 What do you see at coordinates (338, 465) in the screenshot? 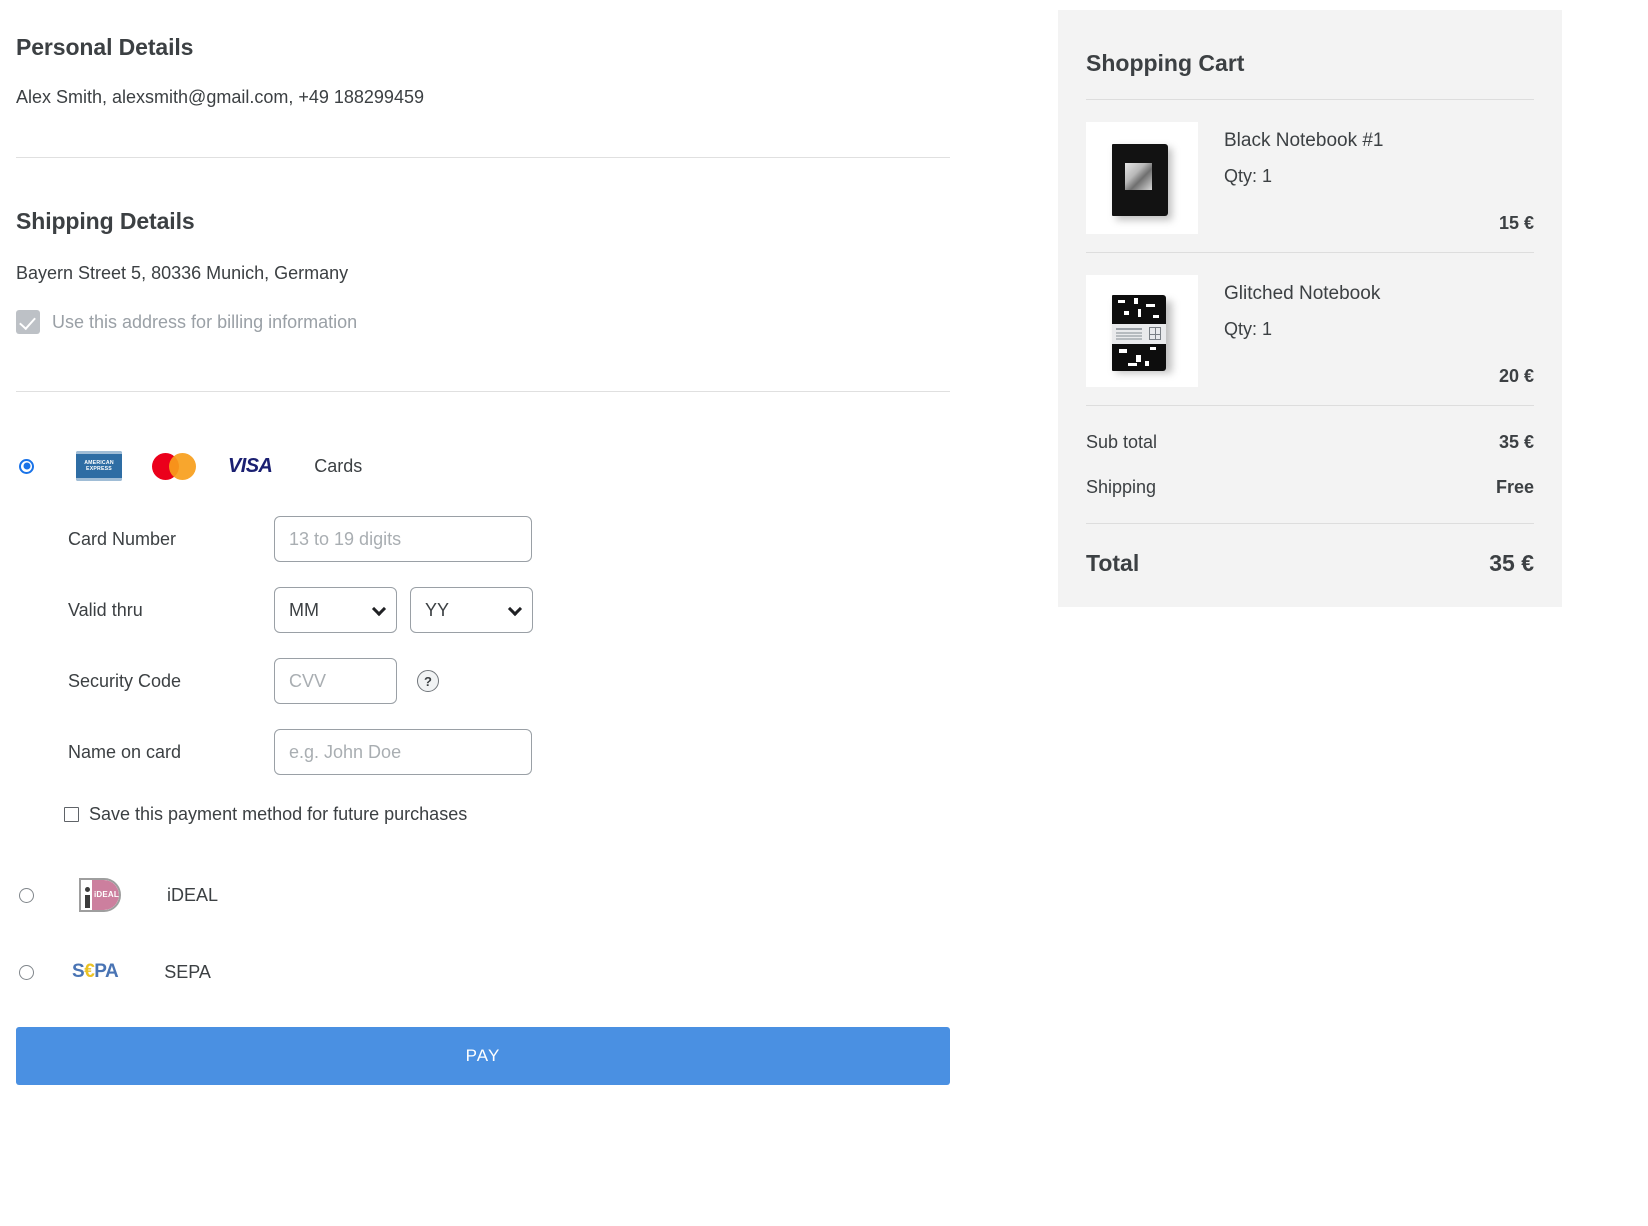
I see `payment-method-cards-label: Cards` at bounding box center [338, 465].